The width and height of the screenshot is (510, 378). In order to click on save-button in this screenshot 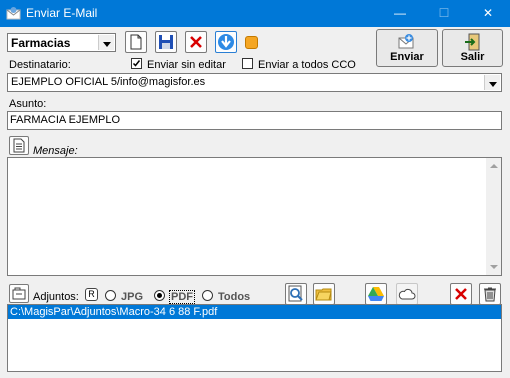, I will do `click(166, 42)`.